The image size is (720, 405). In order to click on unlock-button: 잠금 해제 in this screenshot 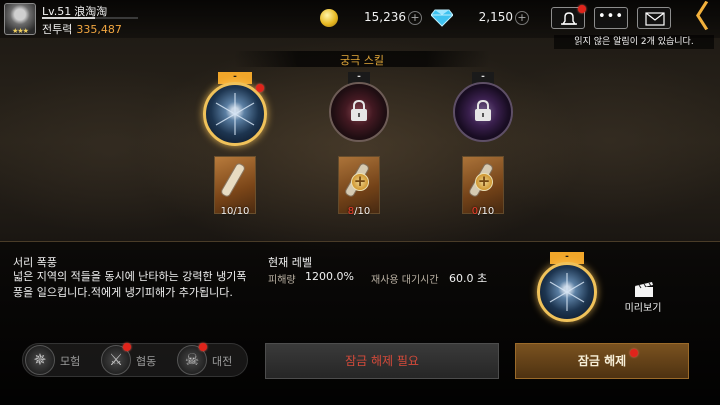, I will do `click(602, 361)`.